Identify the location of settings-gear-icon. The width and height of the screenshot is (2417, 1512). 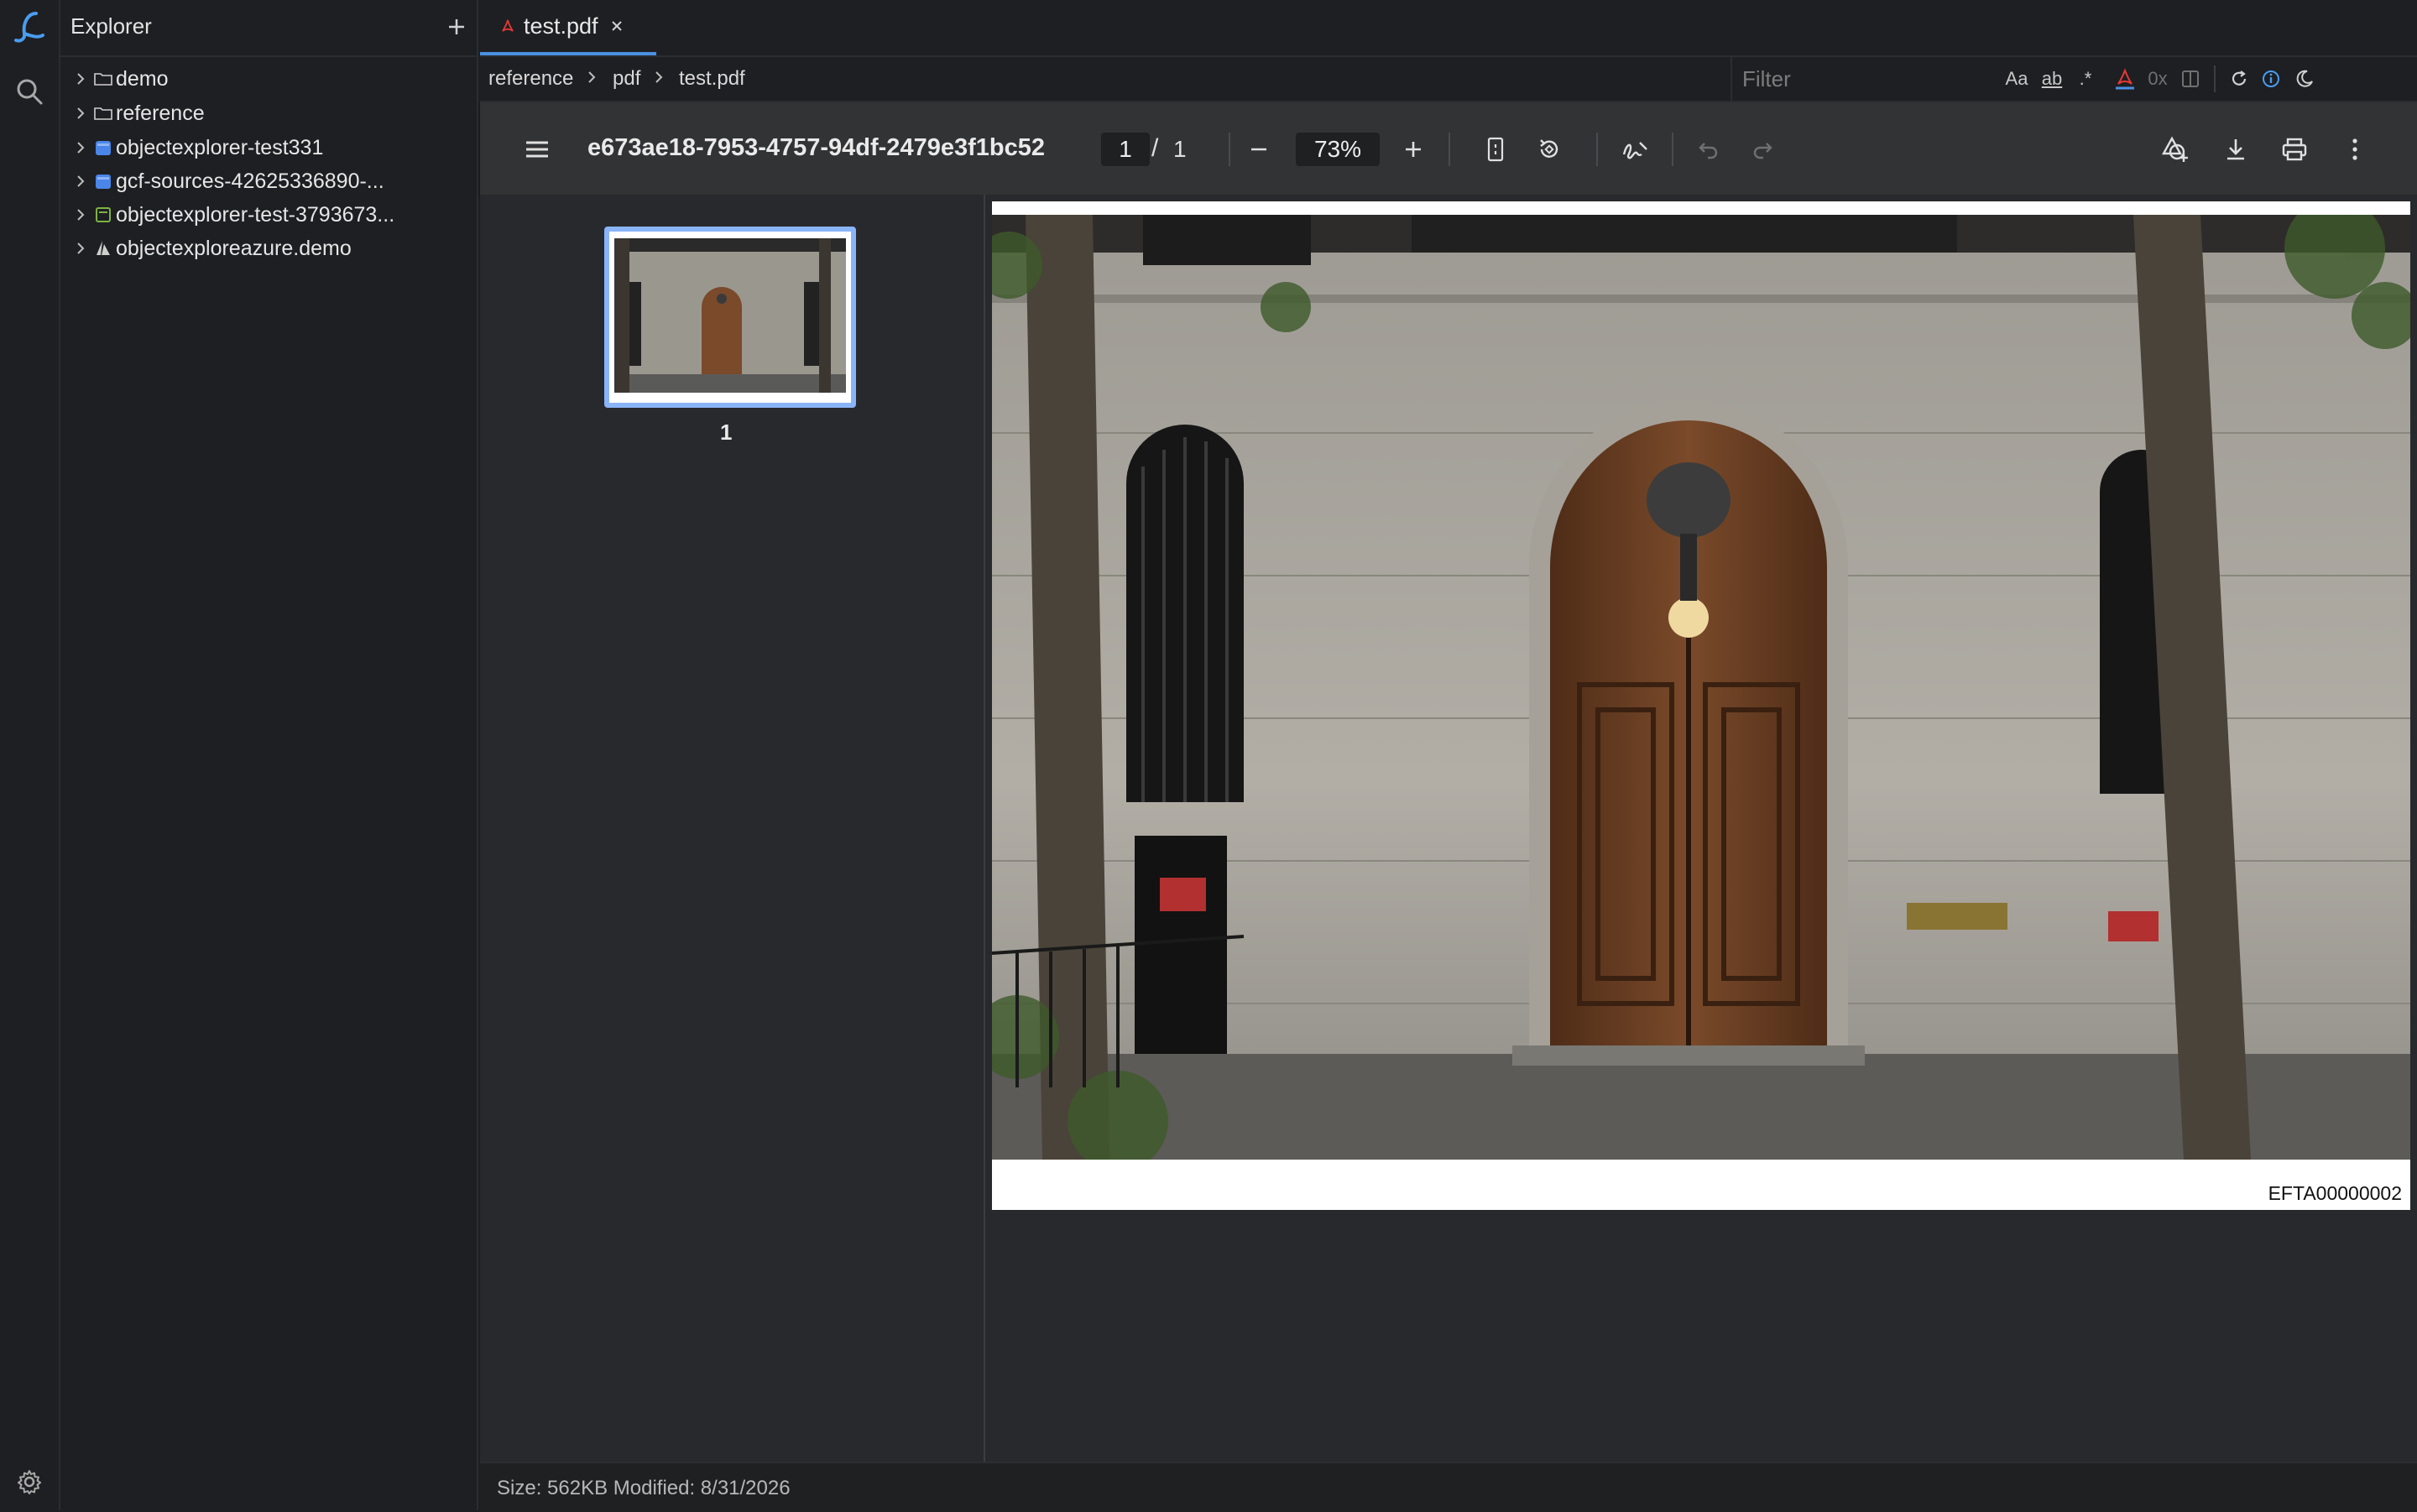
(29, 1482).